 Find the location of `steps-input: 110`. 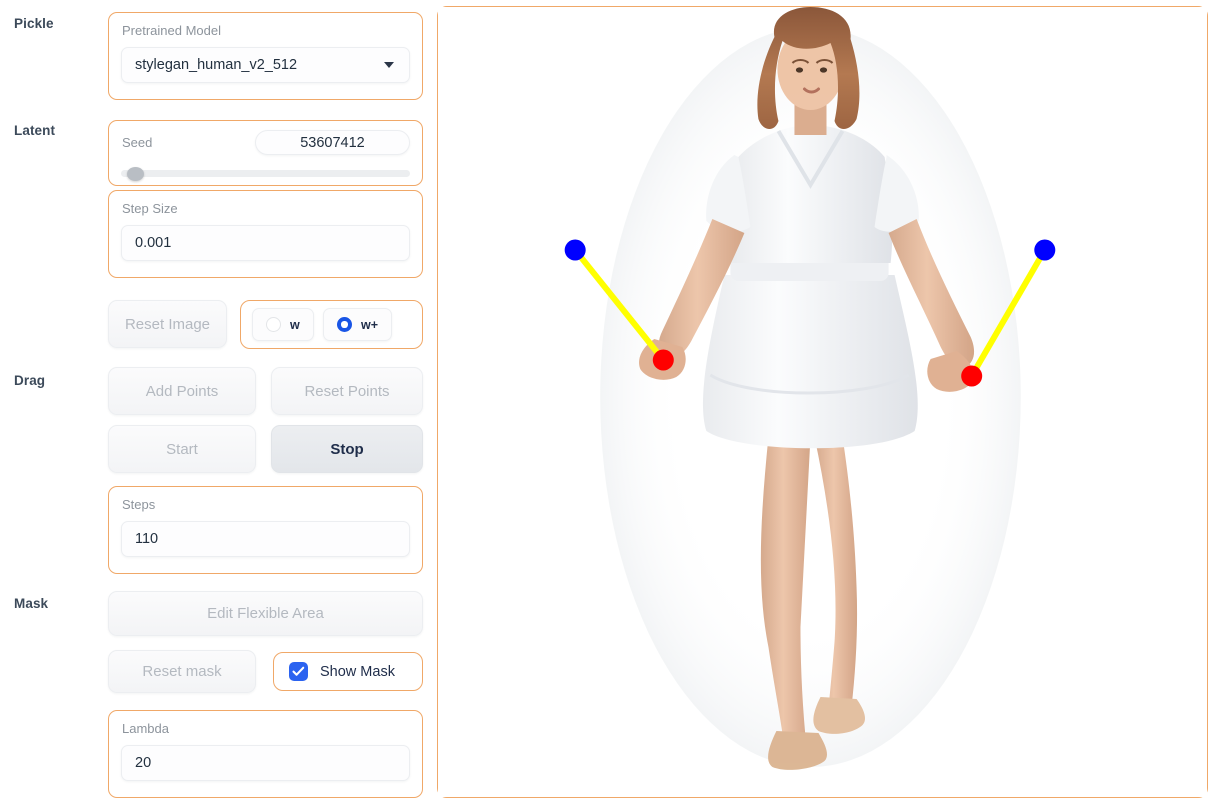

steps-input: 110 is located at coordinates (265, 539).